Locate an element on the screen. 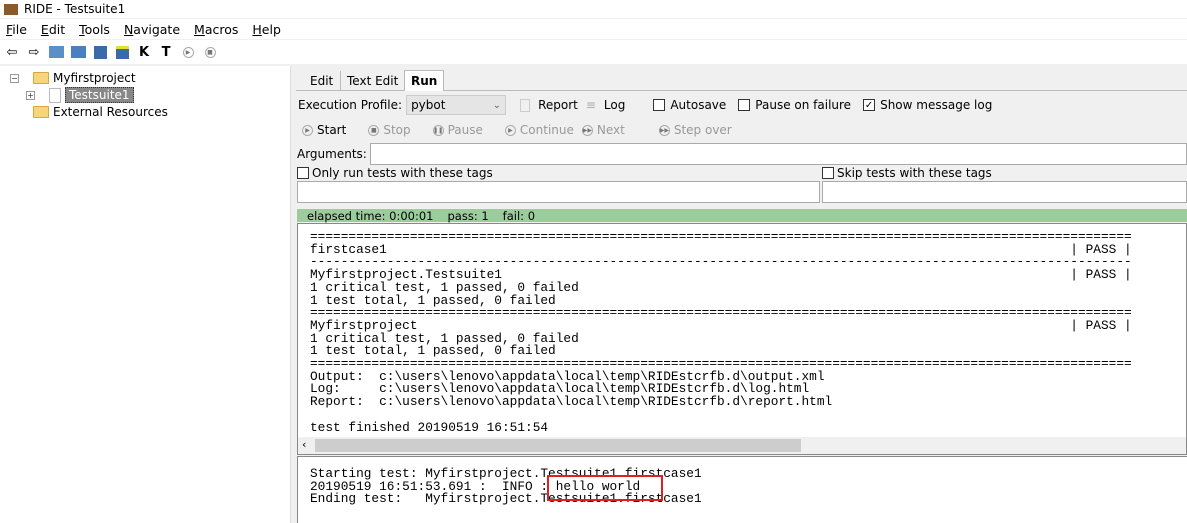 This screenshot has width=1187, height=523. window-title: RIDE - Testsuite1 is located at coordinates (75, 9).